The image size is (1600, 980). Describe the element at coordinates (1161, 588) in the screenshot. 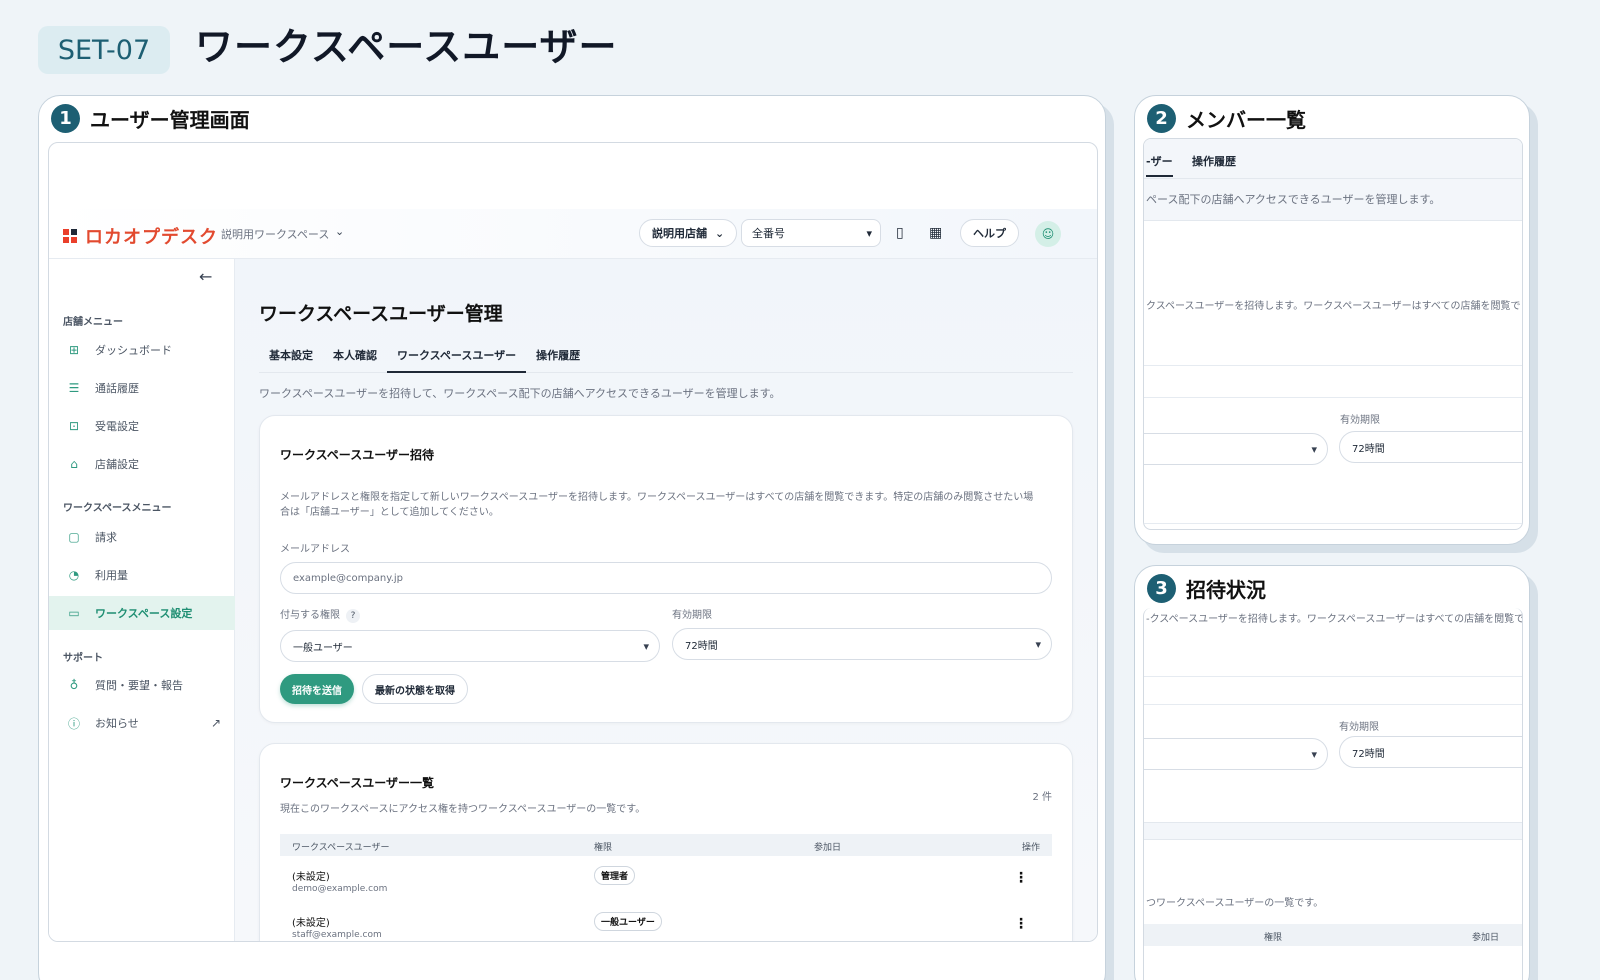

I see `panel-number: 3` at that location.